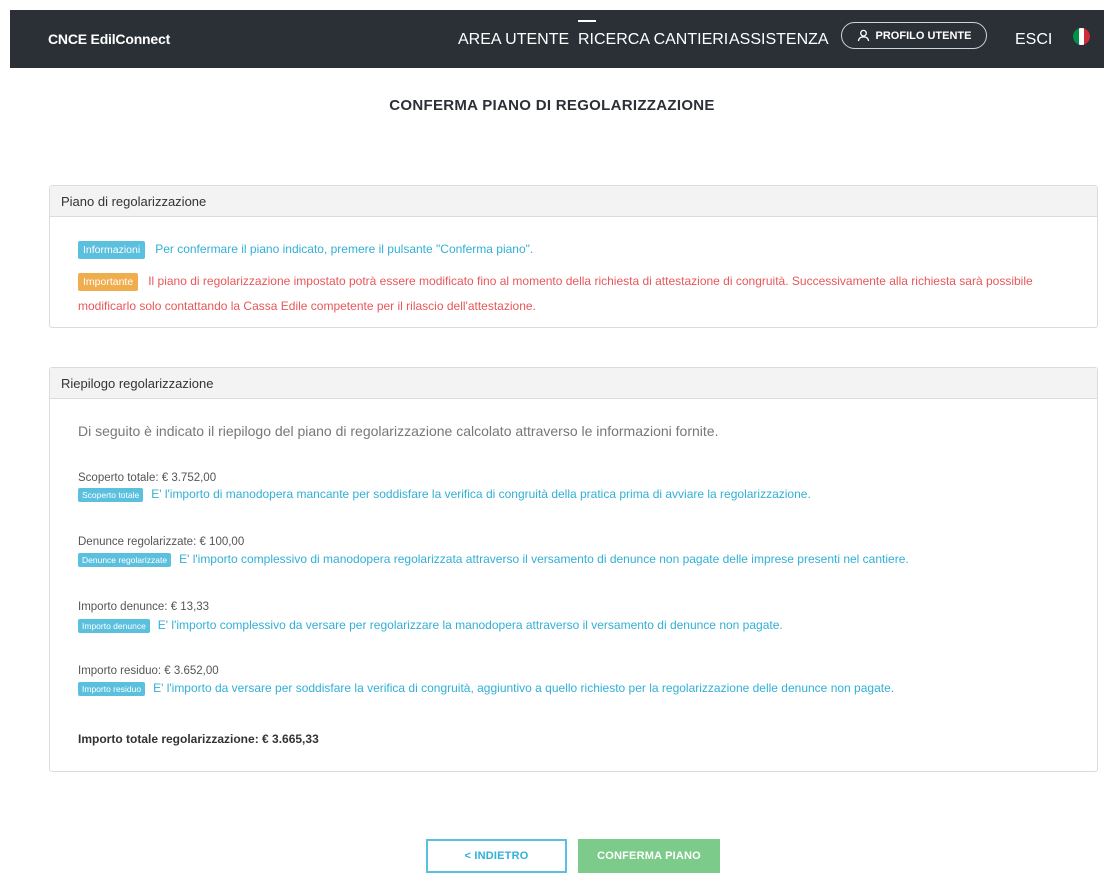 This screenshot has height=881, width=1104. What do you see at coordinates (114, 625) in the screenshot?
I see `summary-item-badge: Importo denunce` at bounding box center [114, 625].